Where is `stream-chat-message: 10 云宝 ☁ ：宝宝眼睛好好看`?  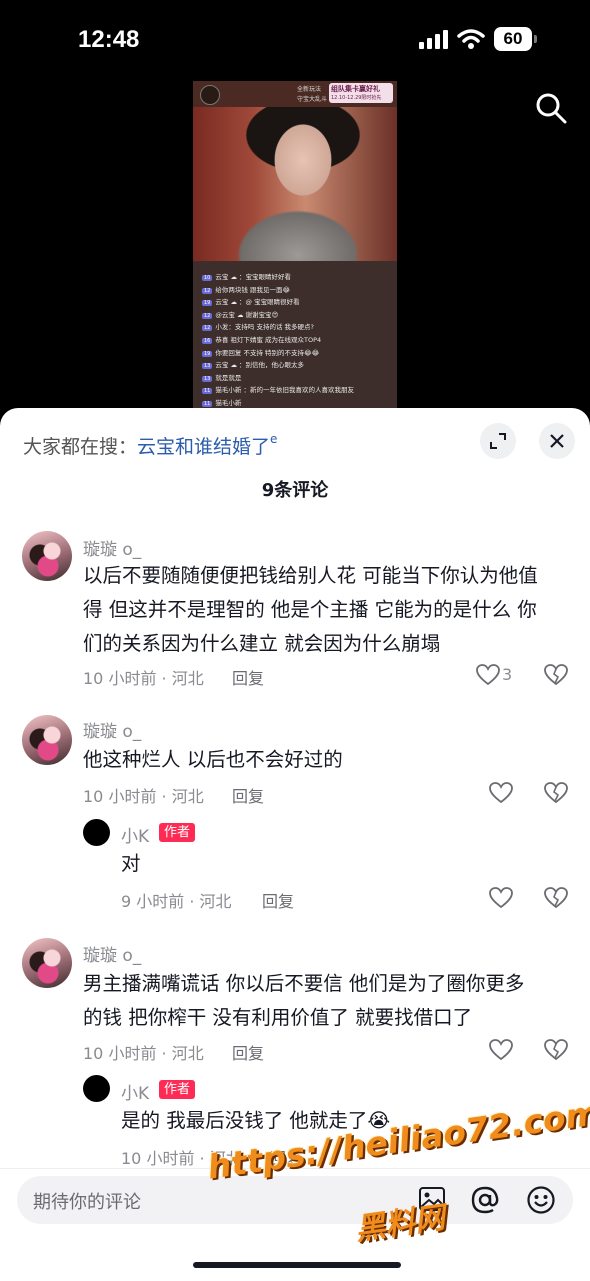
stream-chat-message: 10 云宝 ☁ ：宝宝眼睛好好看 is located at coordinates (246, 276).